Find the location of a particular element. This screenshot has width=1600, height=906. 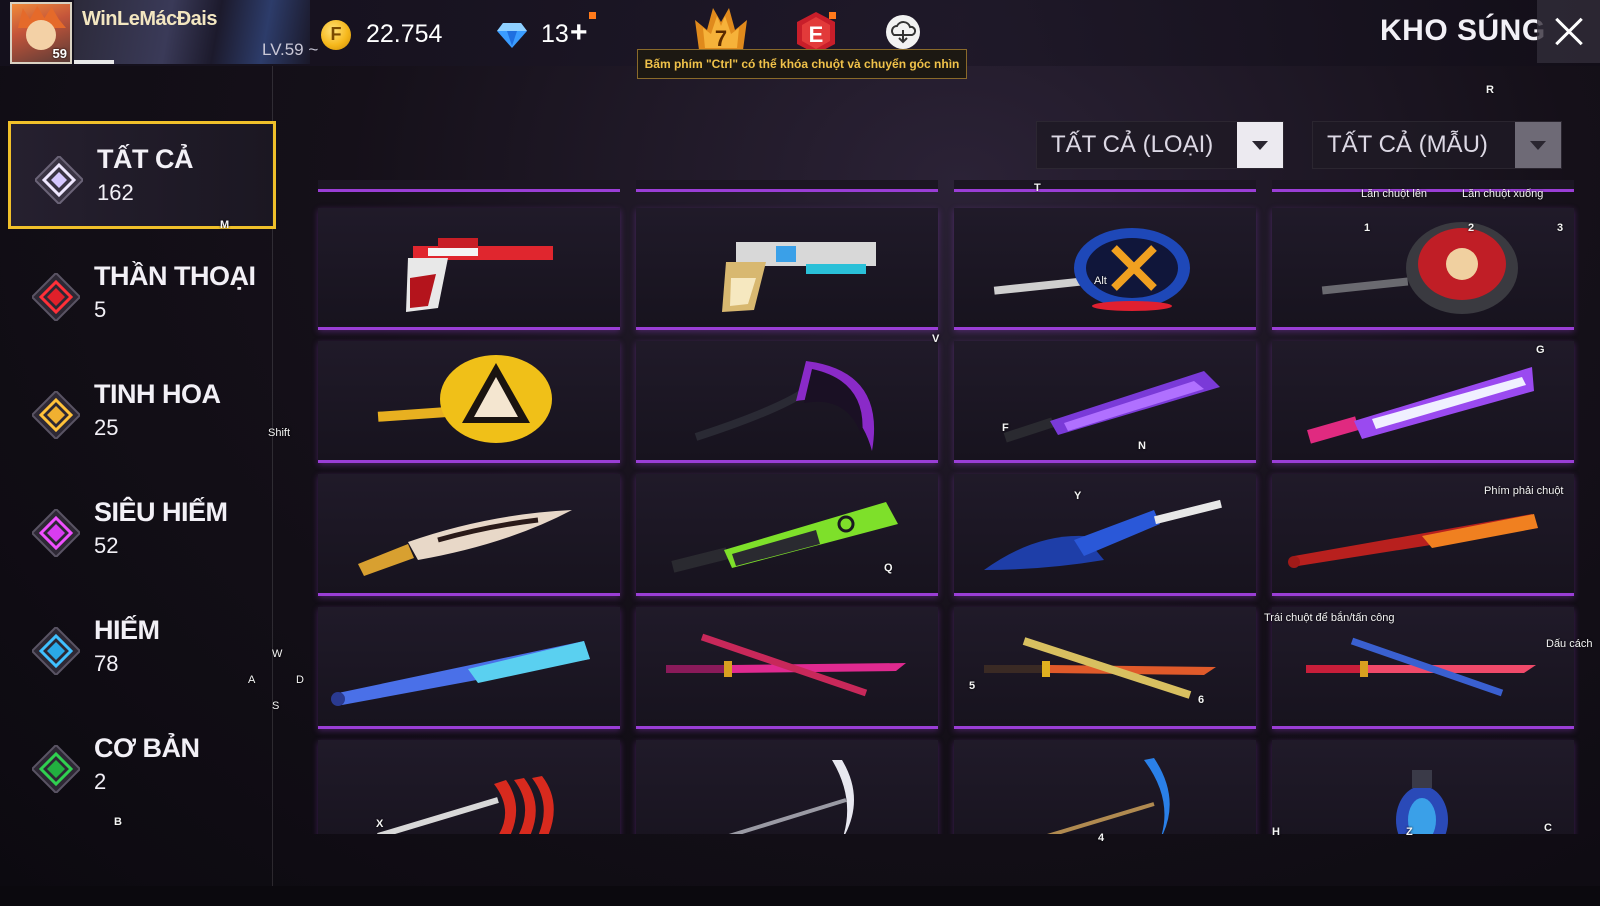

weapon-card-pan-red is located at coordinates (1423, 269).